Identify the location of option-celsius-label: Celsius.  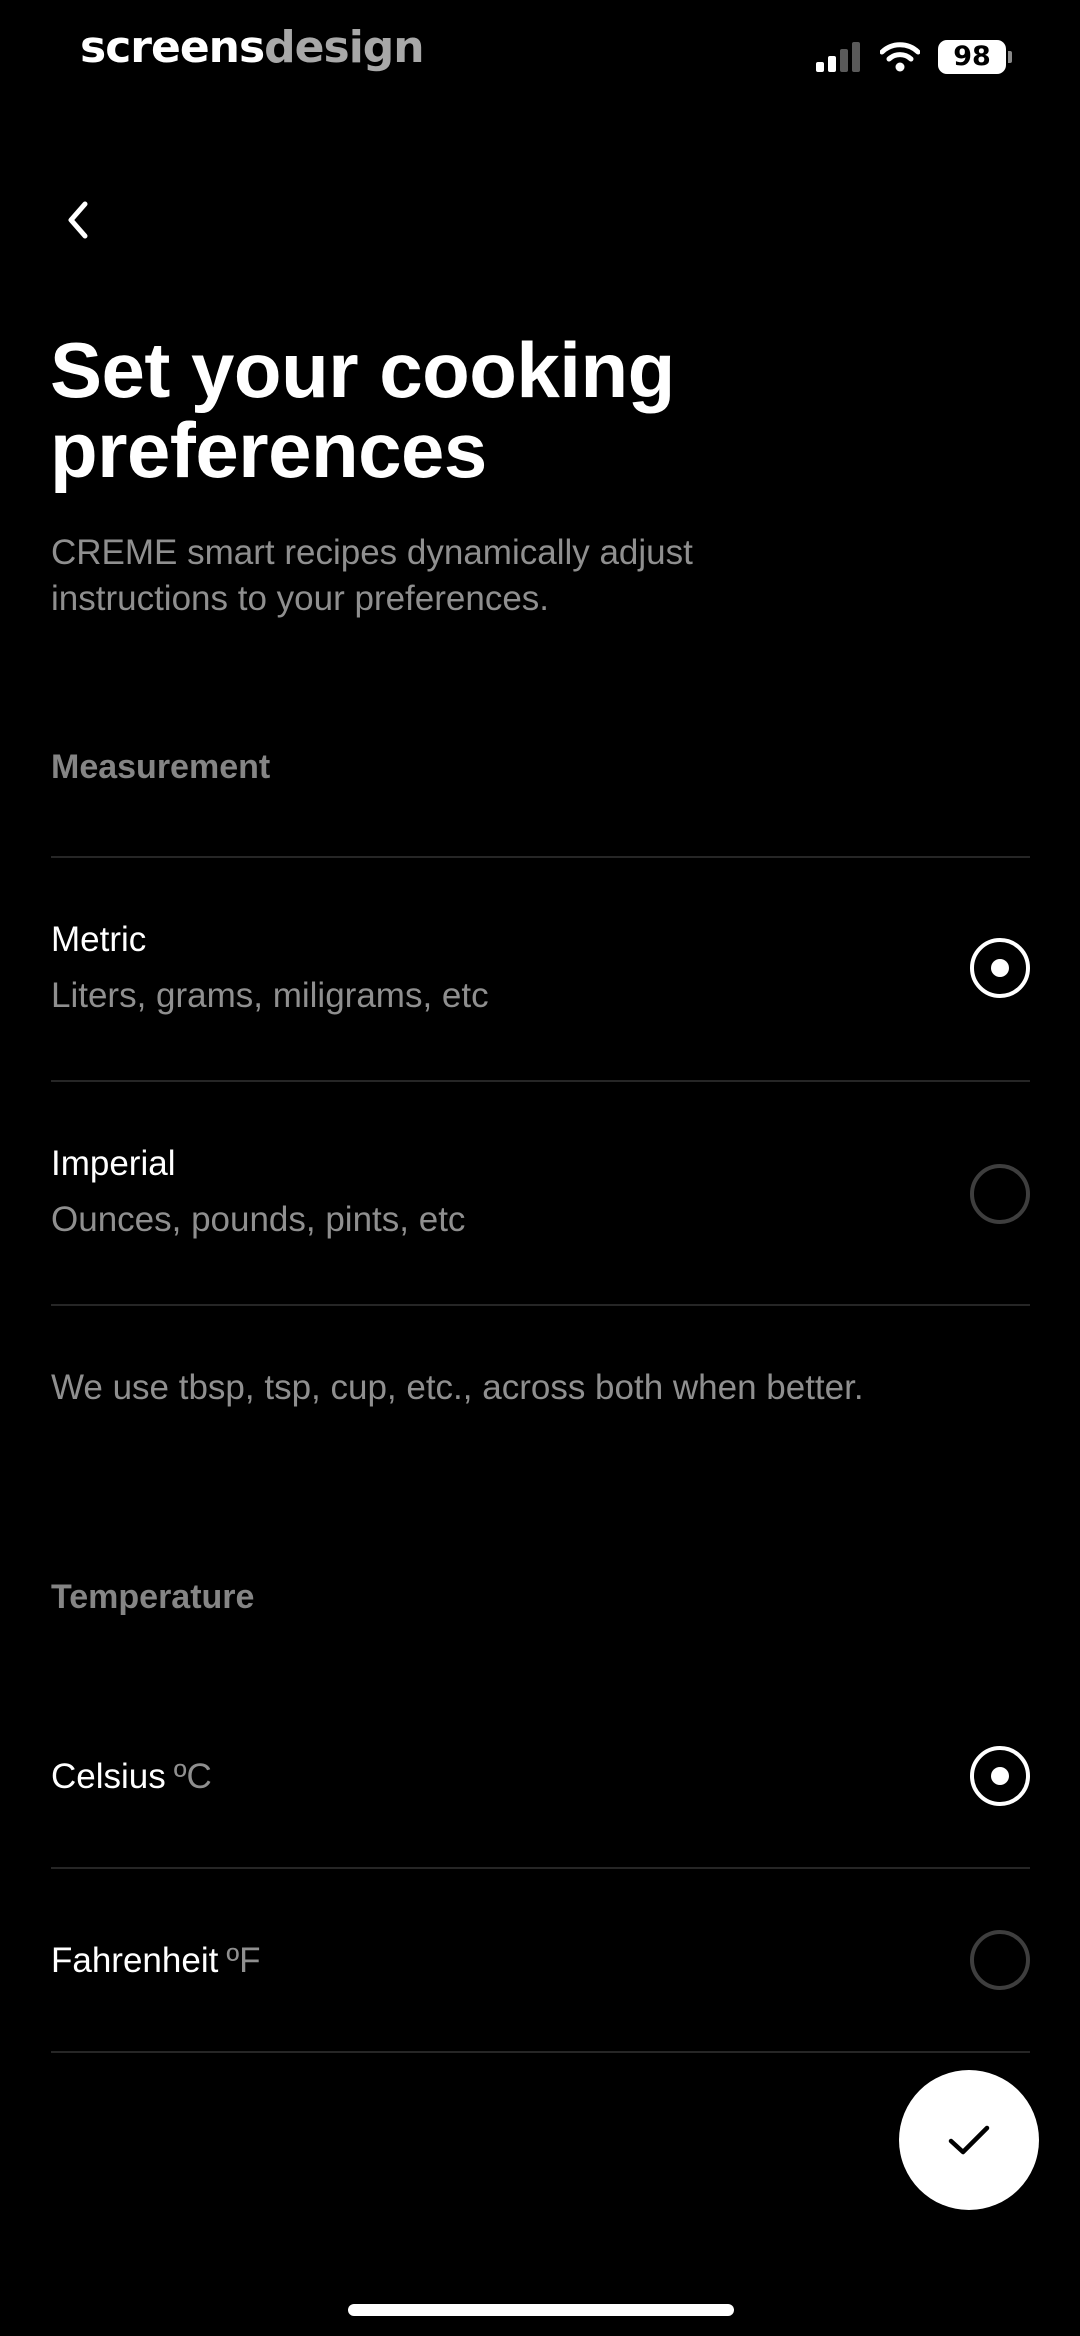
(108, 1776).